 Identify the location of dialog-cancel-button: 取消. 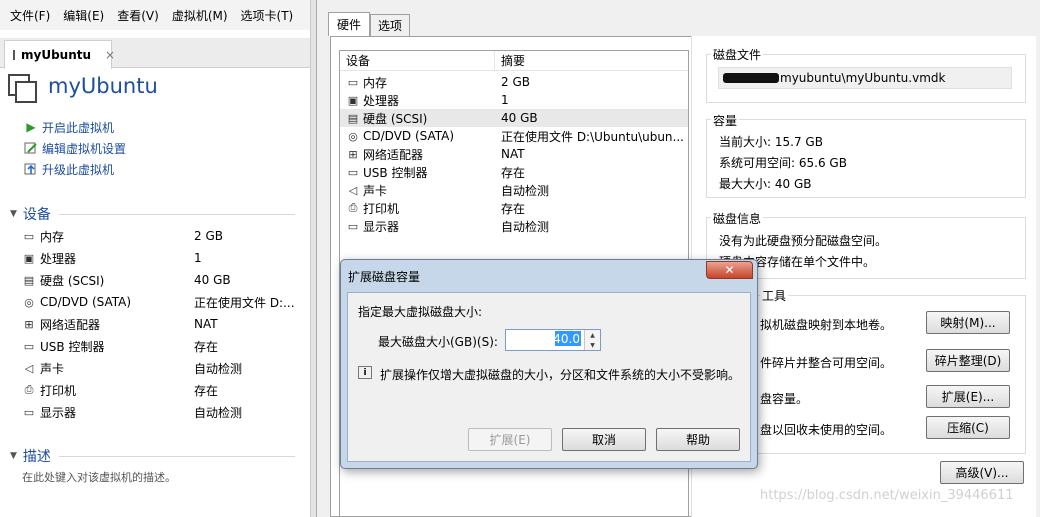
(604, 439).